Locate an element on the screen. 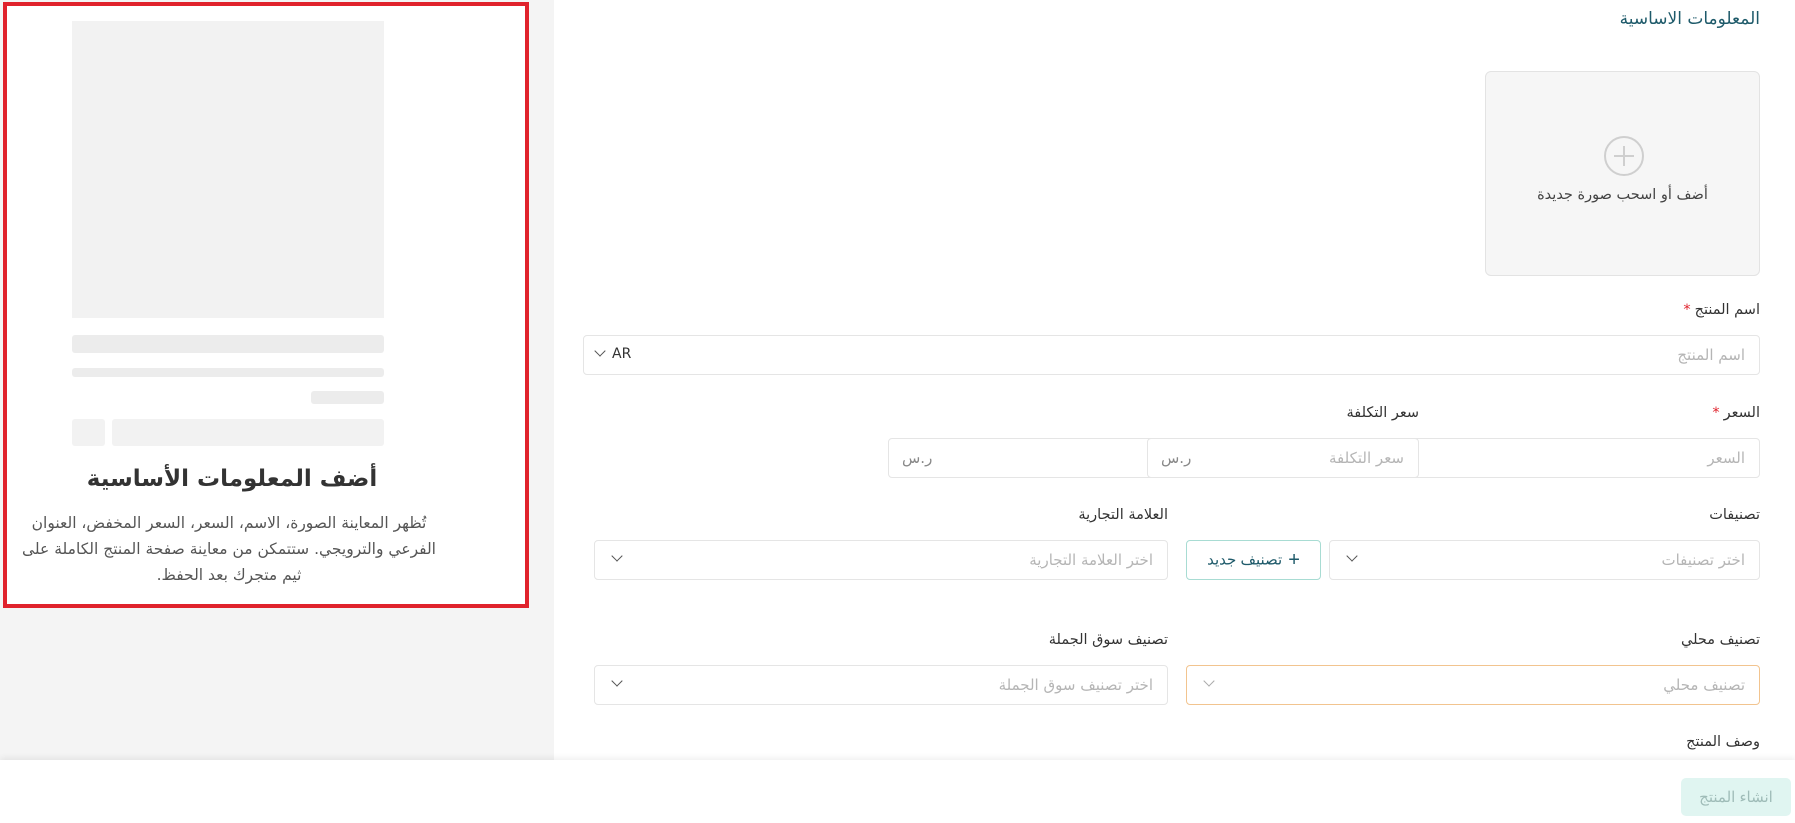 Image resolution: width=1795 pixels, height=823 pixels. plus-circle-icon is located at coordinates (1624, 156).